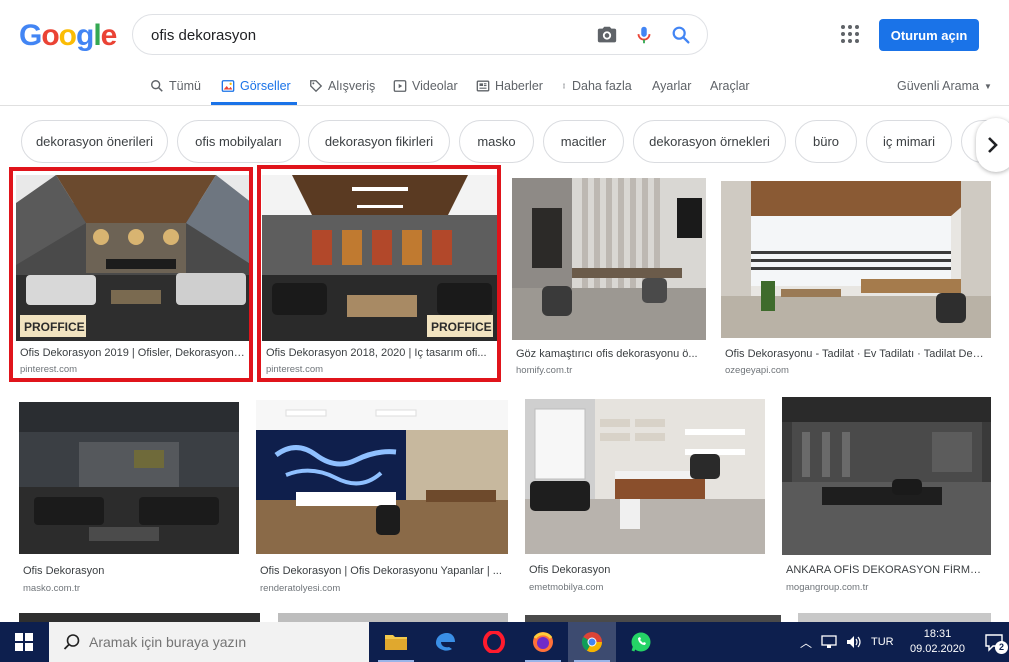 The width and height of the screenshot is (1009, 662). What do you see at coordinates (937, 634) in the screenshot?
I see `clock-time: 18:31` at bounding box center [937, 634].